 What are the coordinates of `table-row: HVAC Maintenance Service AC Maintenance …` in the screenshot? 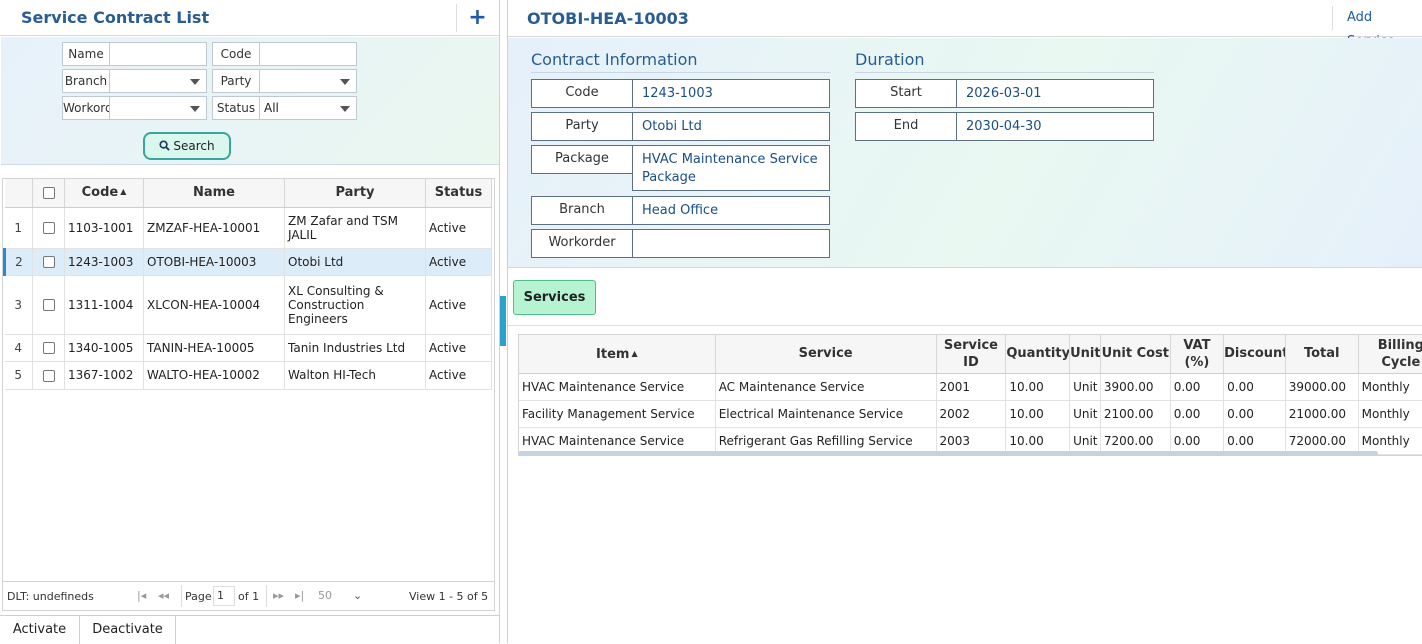 It's located at (970, 387).